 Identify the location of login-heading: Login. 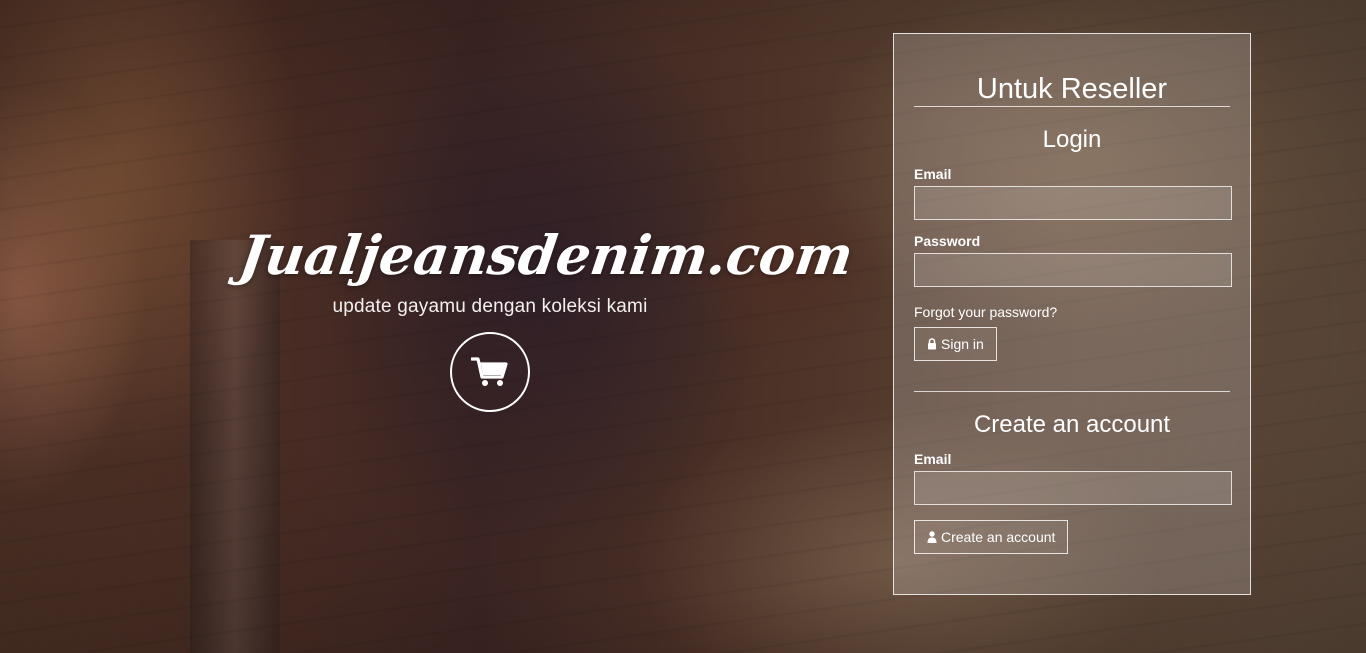
(1072, 139).